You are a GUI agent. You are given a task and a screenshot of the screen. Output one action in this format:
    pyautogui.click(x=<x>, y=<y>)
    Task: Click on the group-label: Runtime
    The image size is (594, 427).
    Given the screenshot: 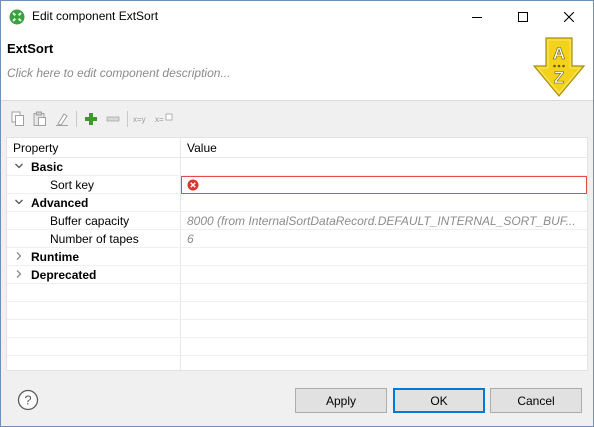 What is the action you would take?
    pyautogui.click(x=55, y=257)
    